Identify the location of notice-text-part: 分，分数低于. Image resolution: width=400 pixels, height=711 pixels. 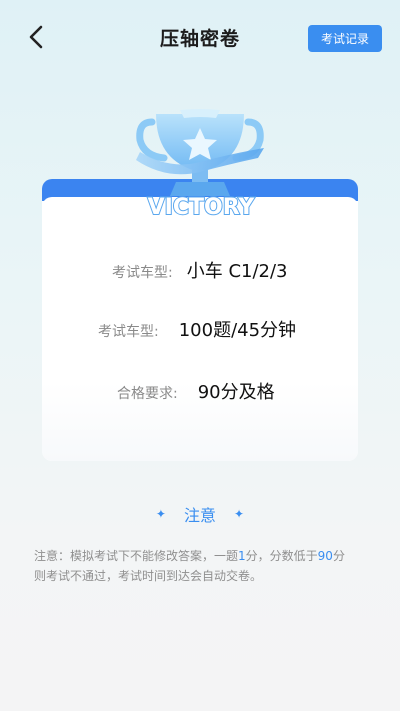
(281, 556).